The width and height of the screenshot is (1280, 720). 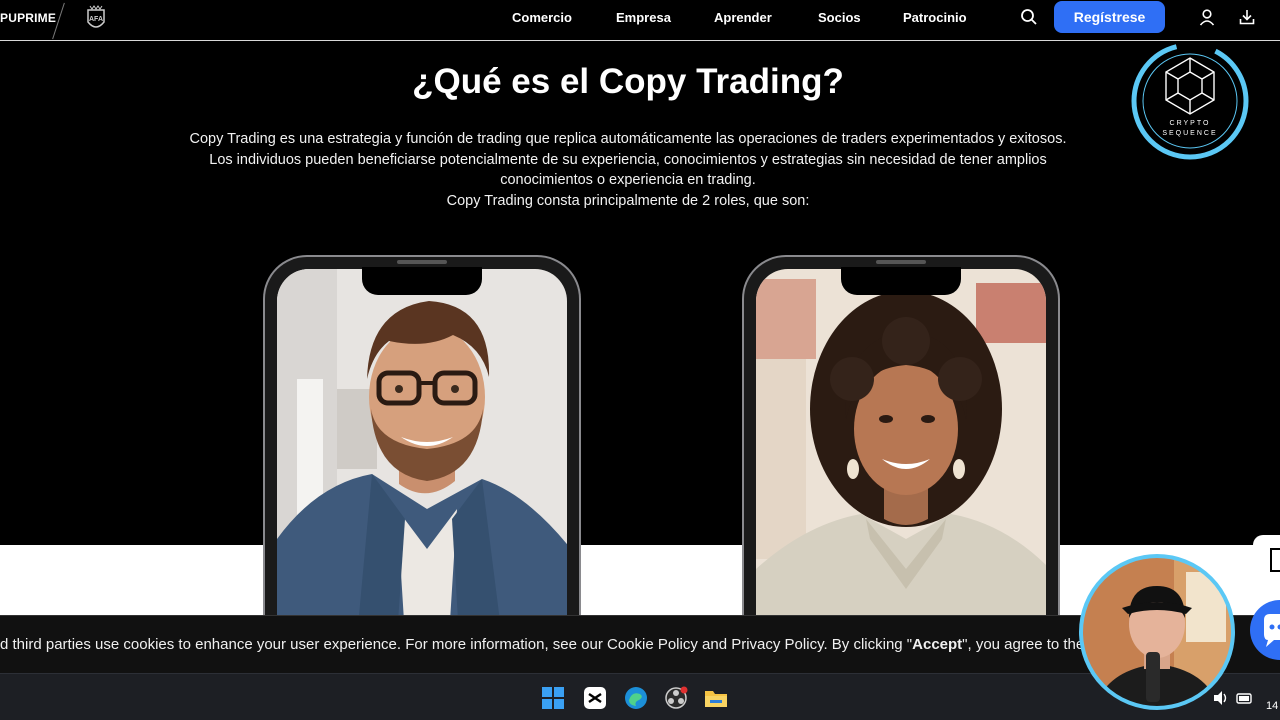 I want to click on chat-button, so click(x=1265, y=630).